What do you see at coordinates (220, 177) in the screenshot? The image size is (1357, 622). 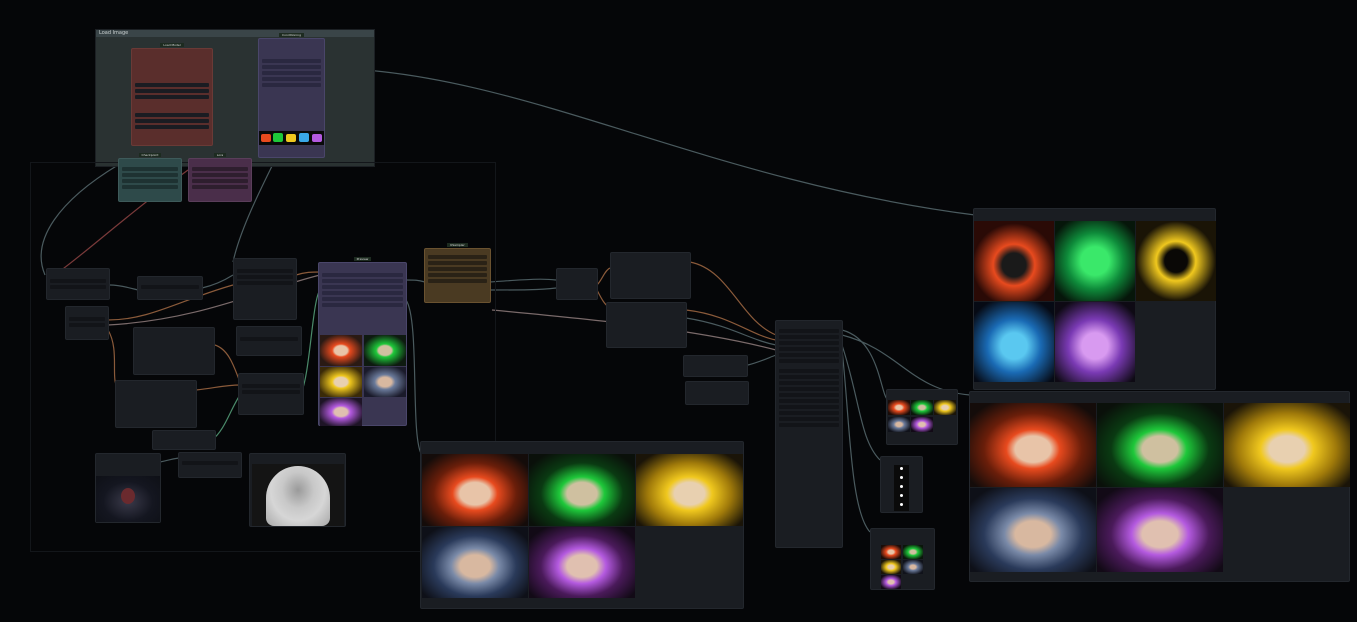 I see `lora-node: Lora` at bounding box center [220, 177].